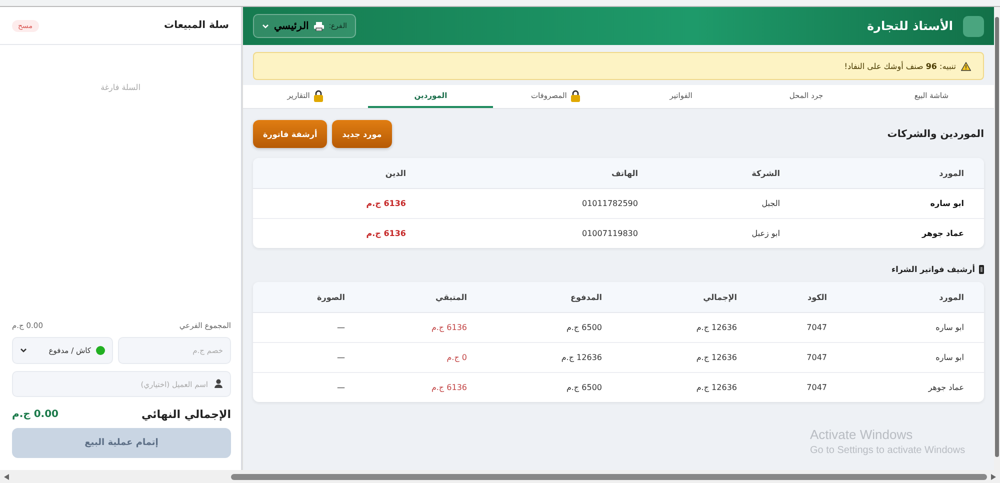 This screenshot has height=483, width=1000. Describe the element at coordinates (100, 350) in the screenshot. I see `status-dot-icon` at that location.